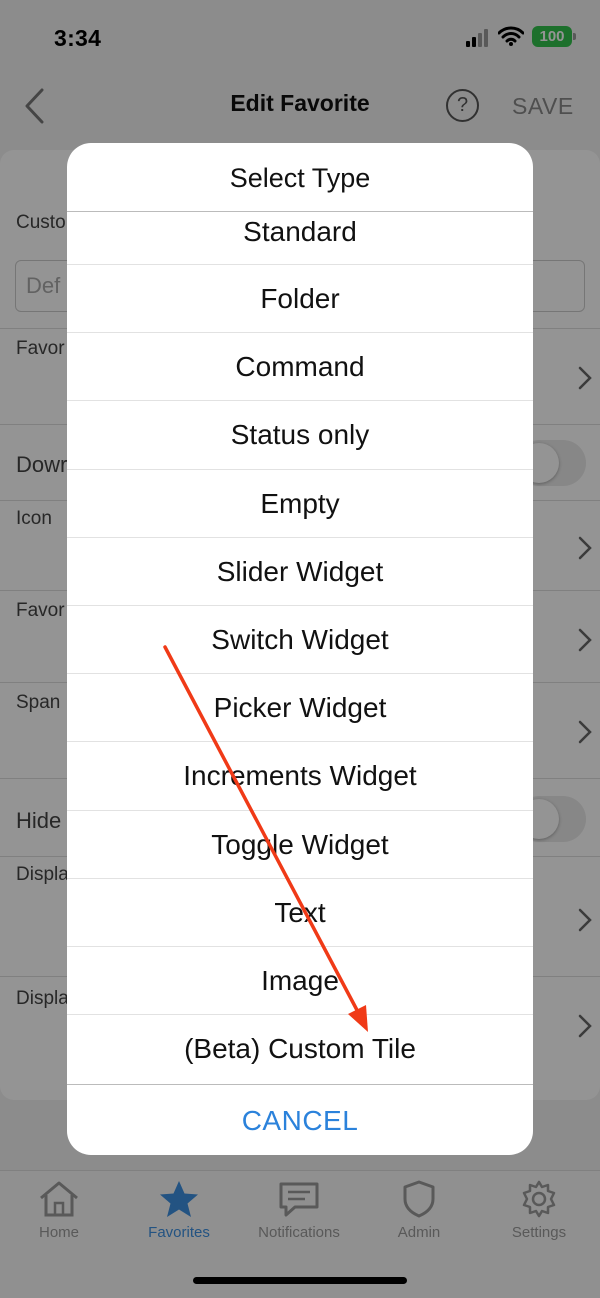  I want to click on option-empty: Empty, so click(300, 504).